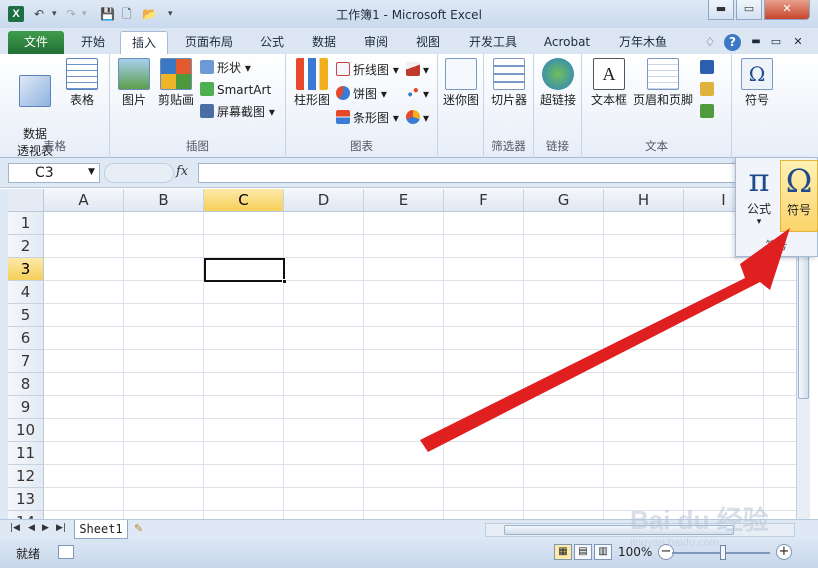  What do you see at coordinates (776, 42) in the screenshot?
I see `doc-restore-icon: ▭` at bounding box center [776, 42].